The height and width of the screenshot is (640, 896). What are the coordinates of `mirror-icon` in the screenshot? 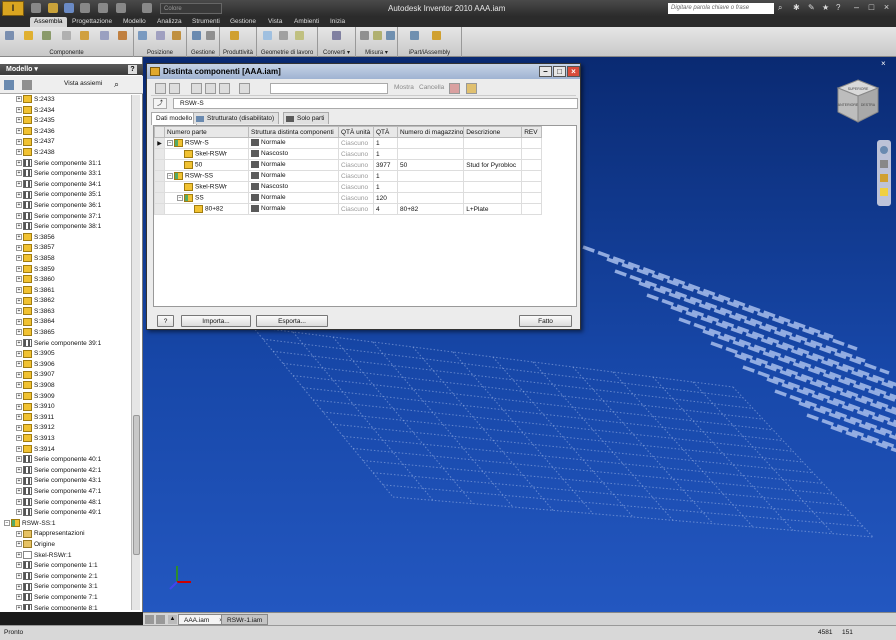 It's located at (66, 35).